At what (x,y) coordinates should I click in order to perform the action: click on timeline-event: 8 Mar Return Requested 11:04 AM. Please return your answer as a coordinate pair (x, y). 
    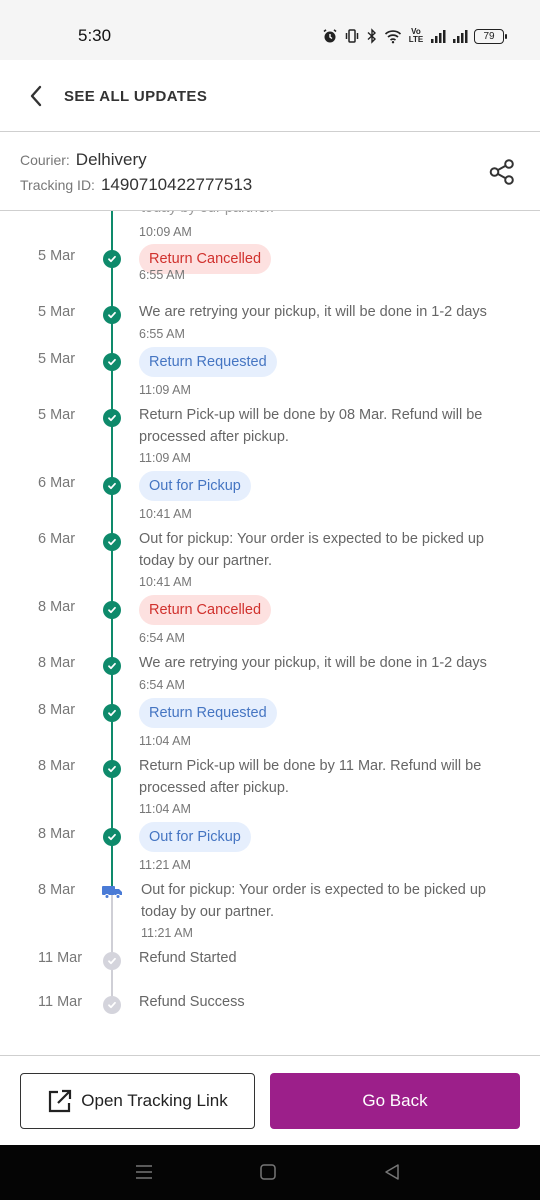
    Looking at the image, I should click on (270, 728).